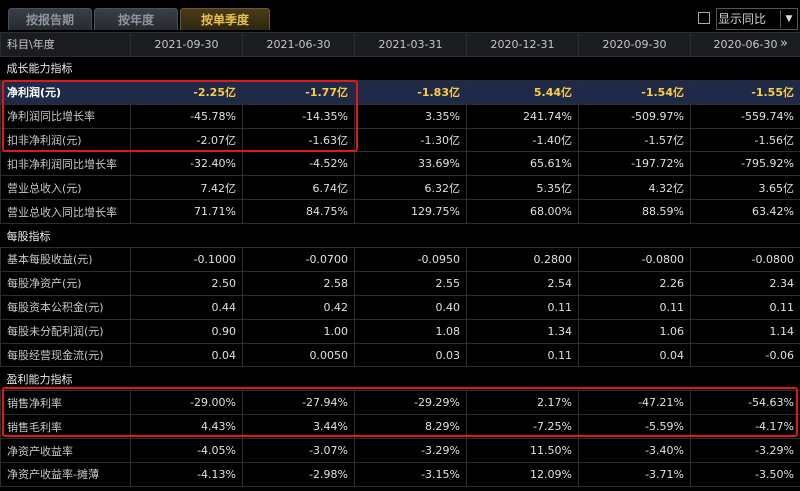 Image resolution: width=800 pixels, height=491 pixels. What do you see at coordinates (298, 164) in the screenshot?
I see `cell-value: -4.52%` at bounding box center [298, 164].